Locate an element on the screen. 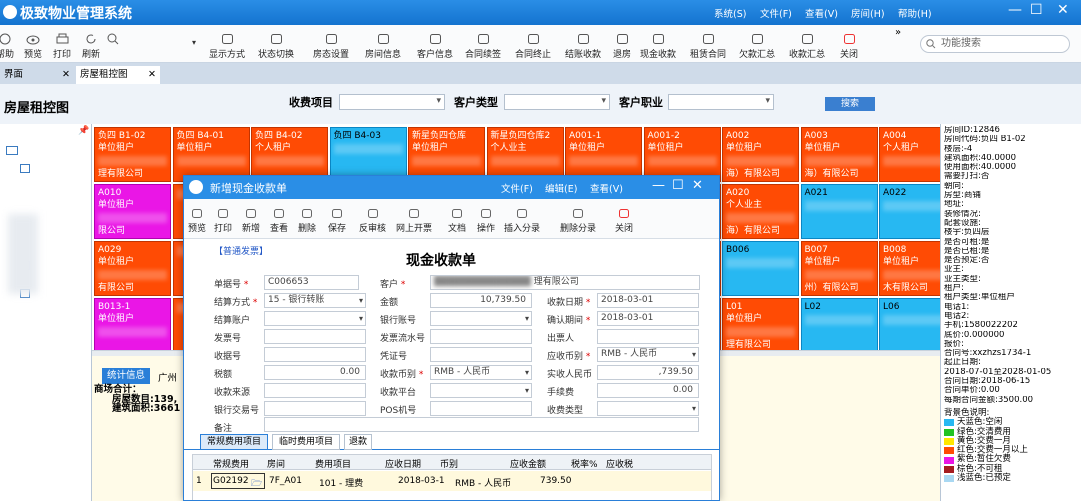 This screenshot has height=501, width=1081. invoice-type-link: 【普通发票】 is located at coordinates (241, 250).